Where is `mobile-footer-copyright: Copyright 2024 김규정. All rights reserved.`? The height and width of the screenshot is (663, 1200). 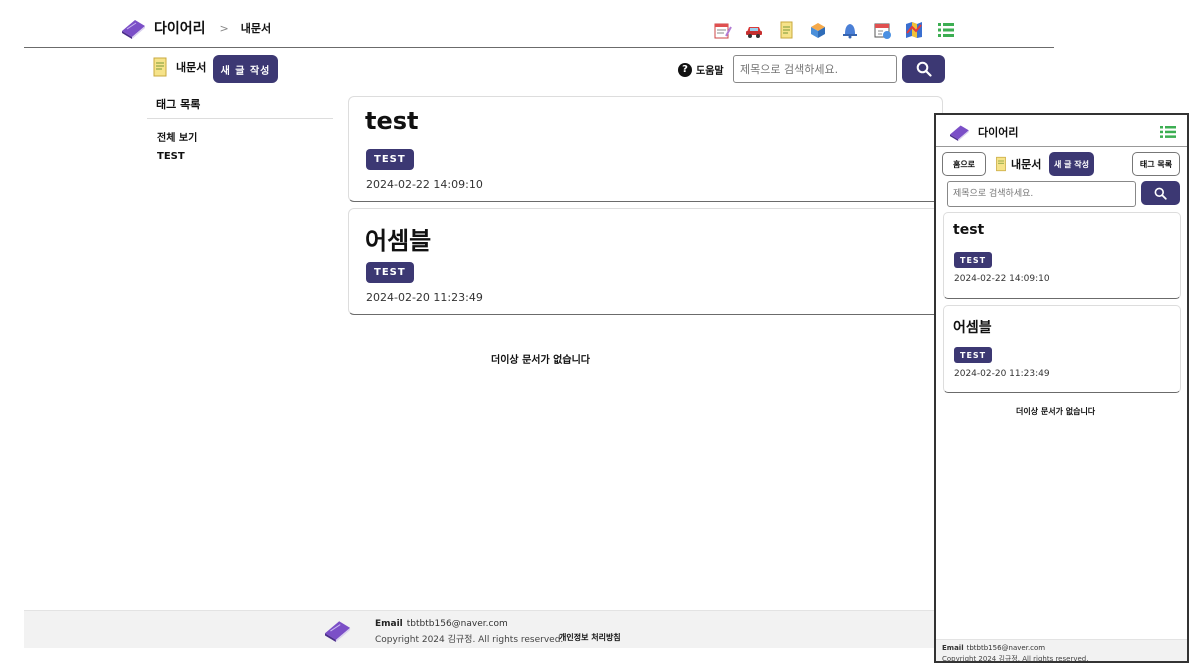 mobile-footer-copyright: Copyright 2024 김규정. All rights reserved. is located at coordinates (1015, 659).